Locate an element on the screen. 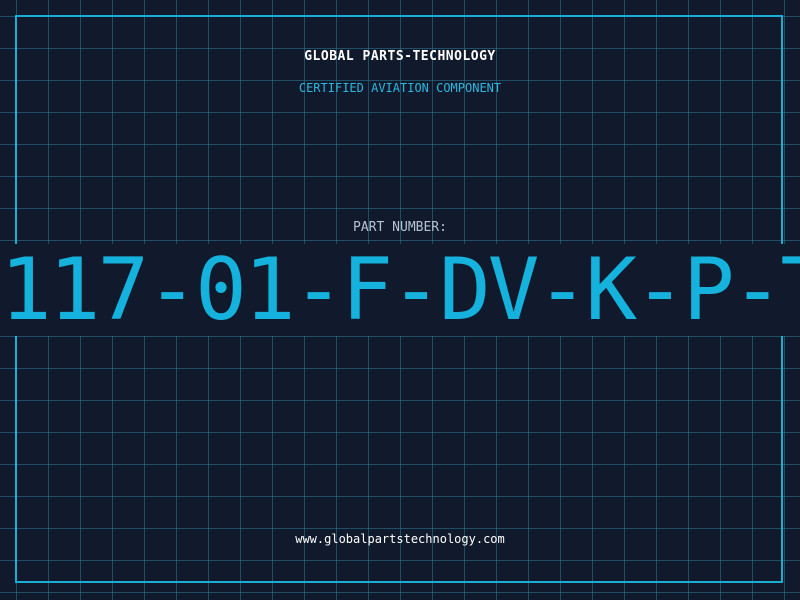 This screenshot has height=600, width=800. website-url: www.globalpartstechnology.com is located at coordinates (400, 539).